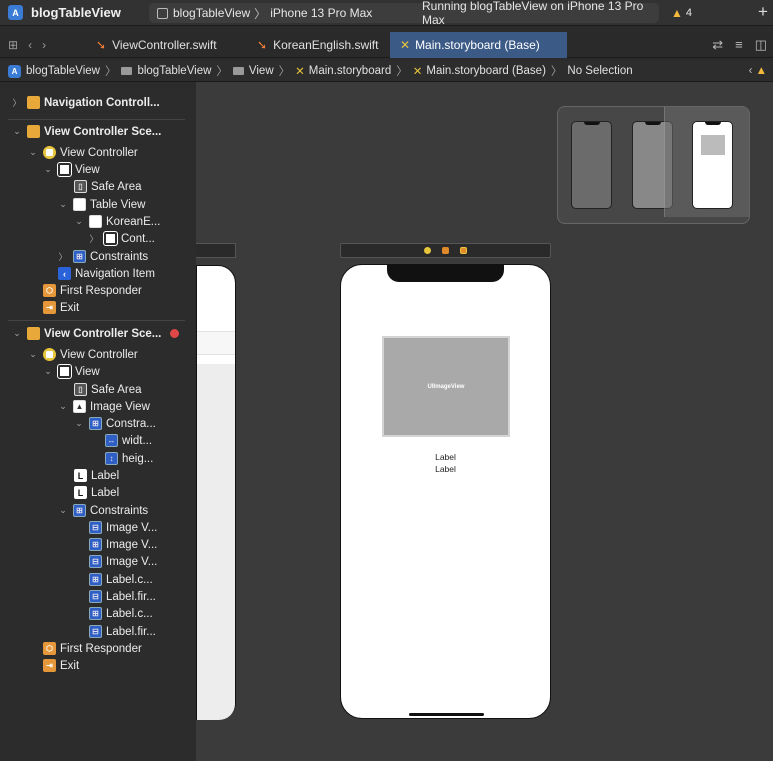 This screenshot has width=773, height=761. I want to click on jumpbar-issue-nav: ‹ ▲, so click(758, 71).